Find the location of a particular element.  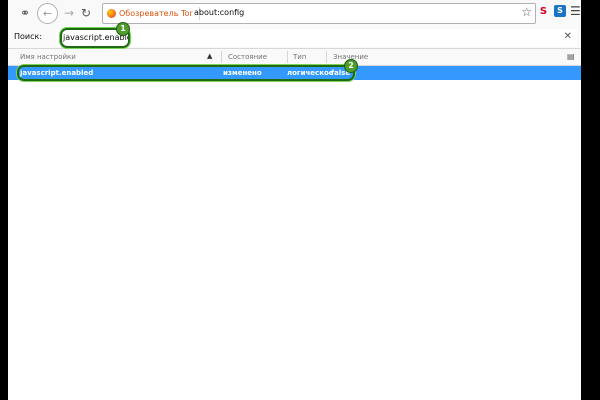

firefox-logo-icon is located at coordinates (111, 13).